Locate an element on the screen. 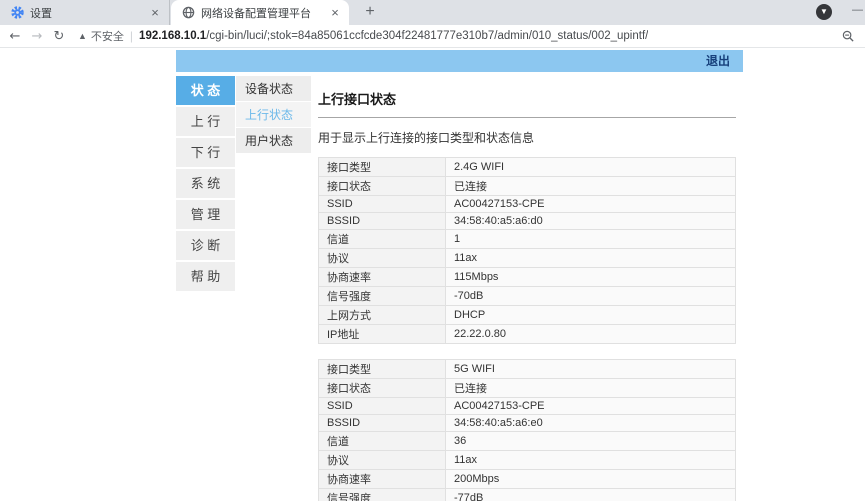 Image resolution: width=865 pixels, height=501 pixels. tab-settings: 设置 × is located at coordinates (85, 12).